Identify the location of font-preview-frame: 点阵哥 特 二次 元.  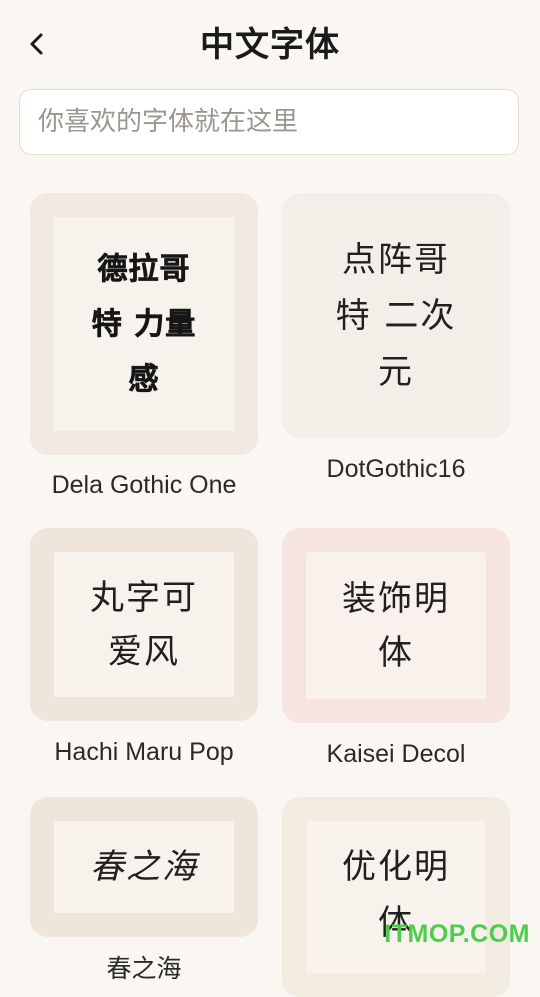
(396, 315).